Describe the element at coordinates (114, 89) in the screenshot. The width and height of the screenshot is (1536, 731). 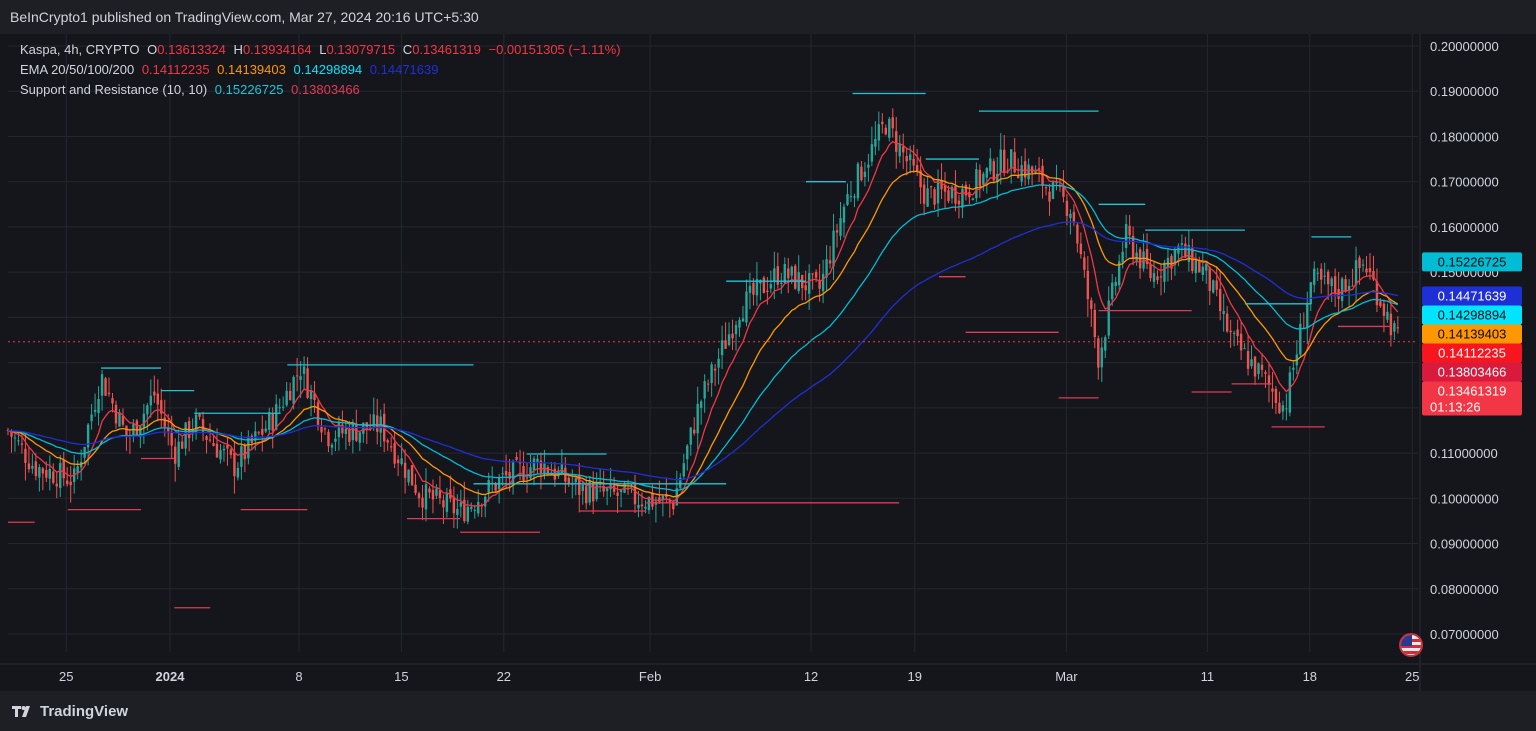
I see `legend-sr-name: Support and Resistance (10, 10)` at that location.